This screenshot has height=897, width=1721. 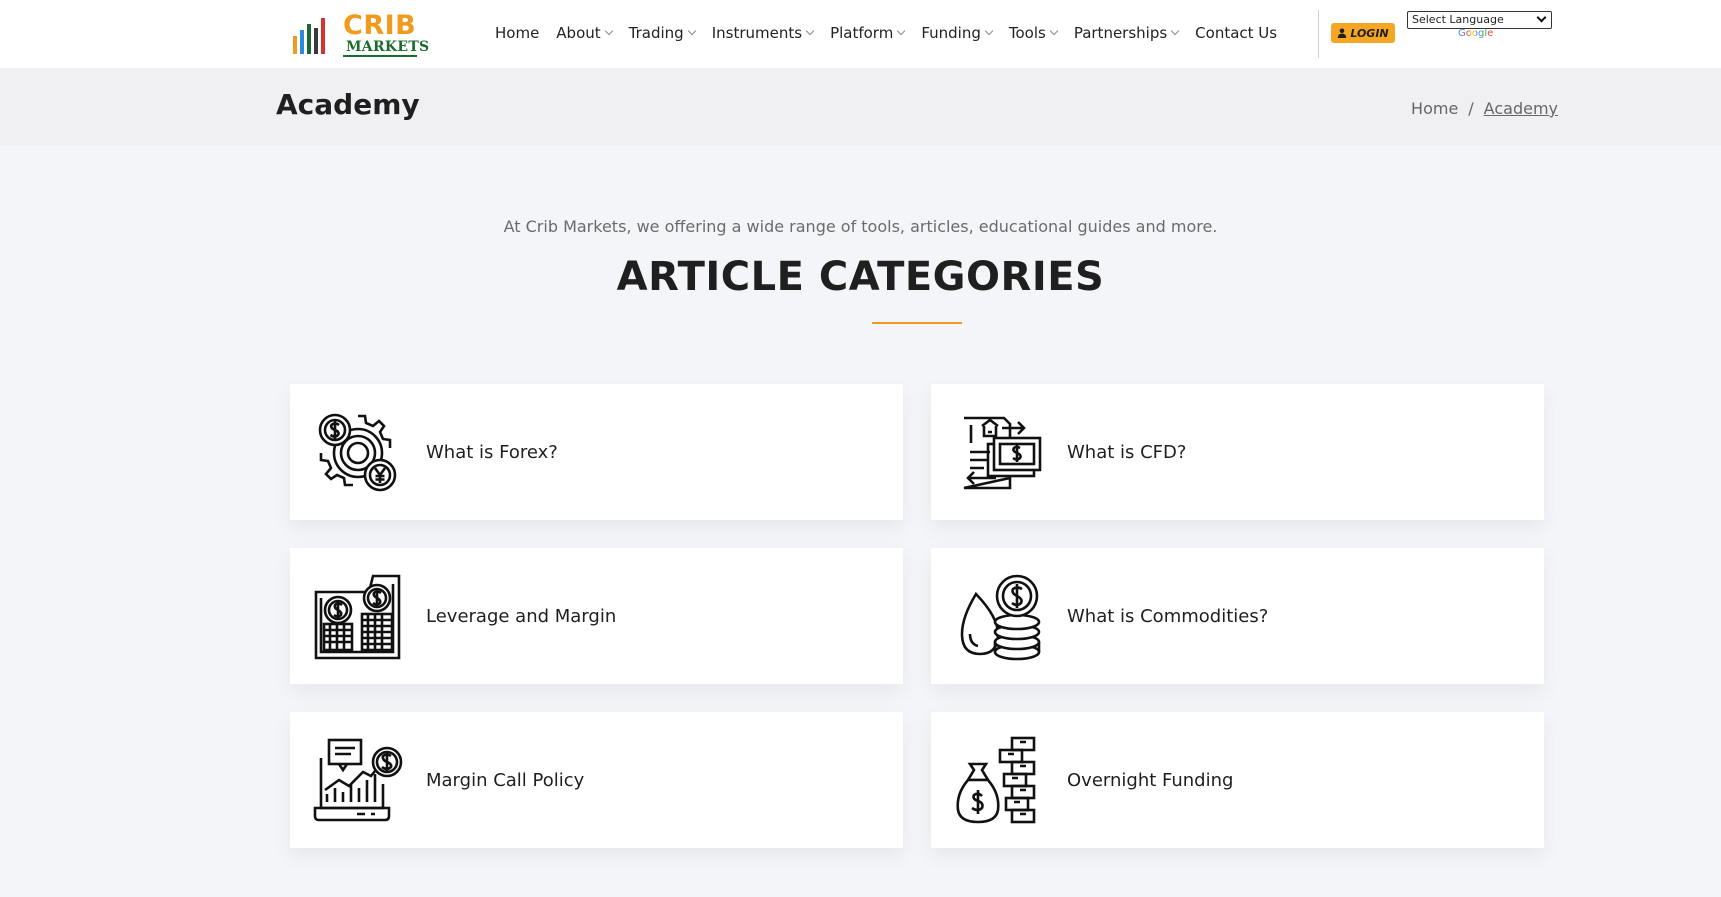 I want to click on breadcrumb: Home / Academy, so click(x=1484, y=108).